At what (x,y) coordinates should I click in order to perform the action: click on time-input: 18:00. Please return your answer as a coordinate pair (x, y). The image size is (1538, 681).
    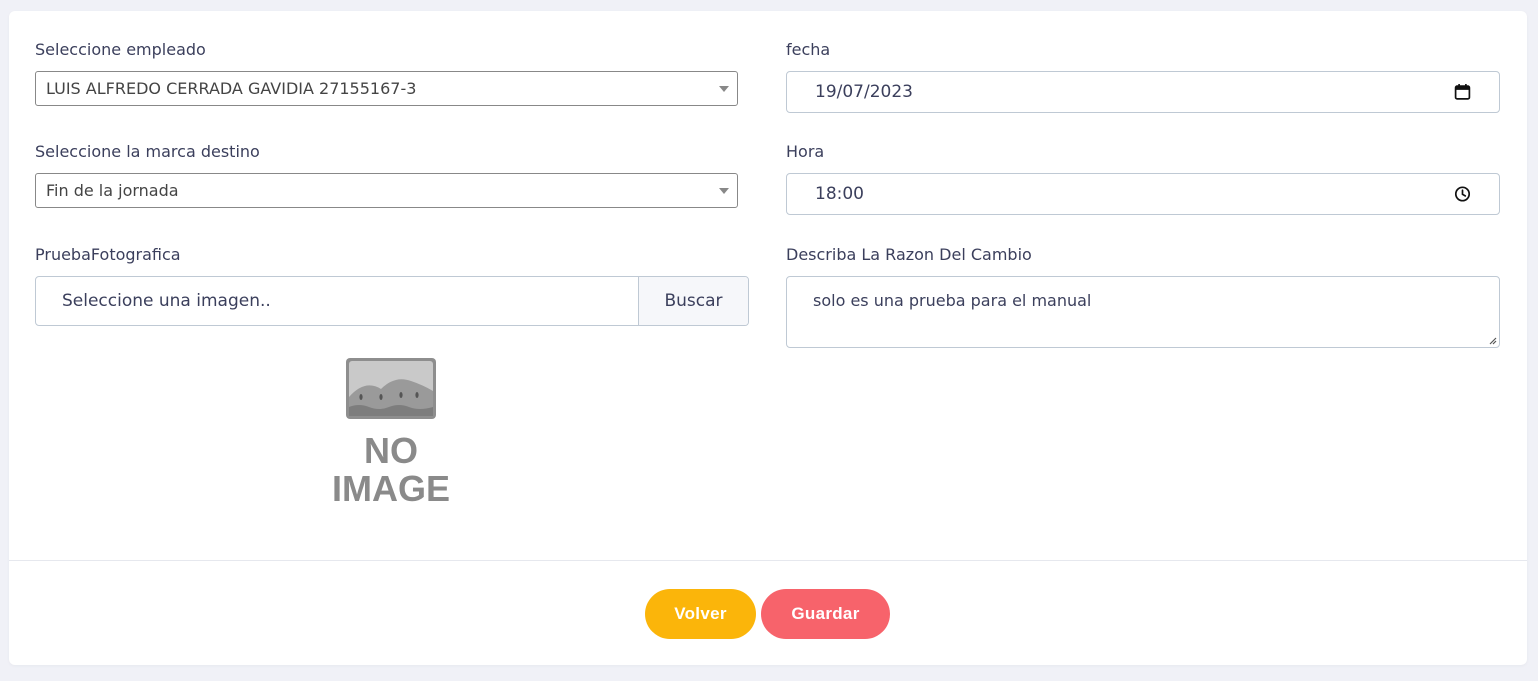
    Looking at the image, I should click on (1143, 194).